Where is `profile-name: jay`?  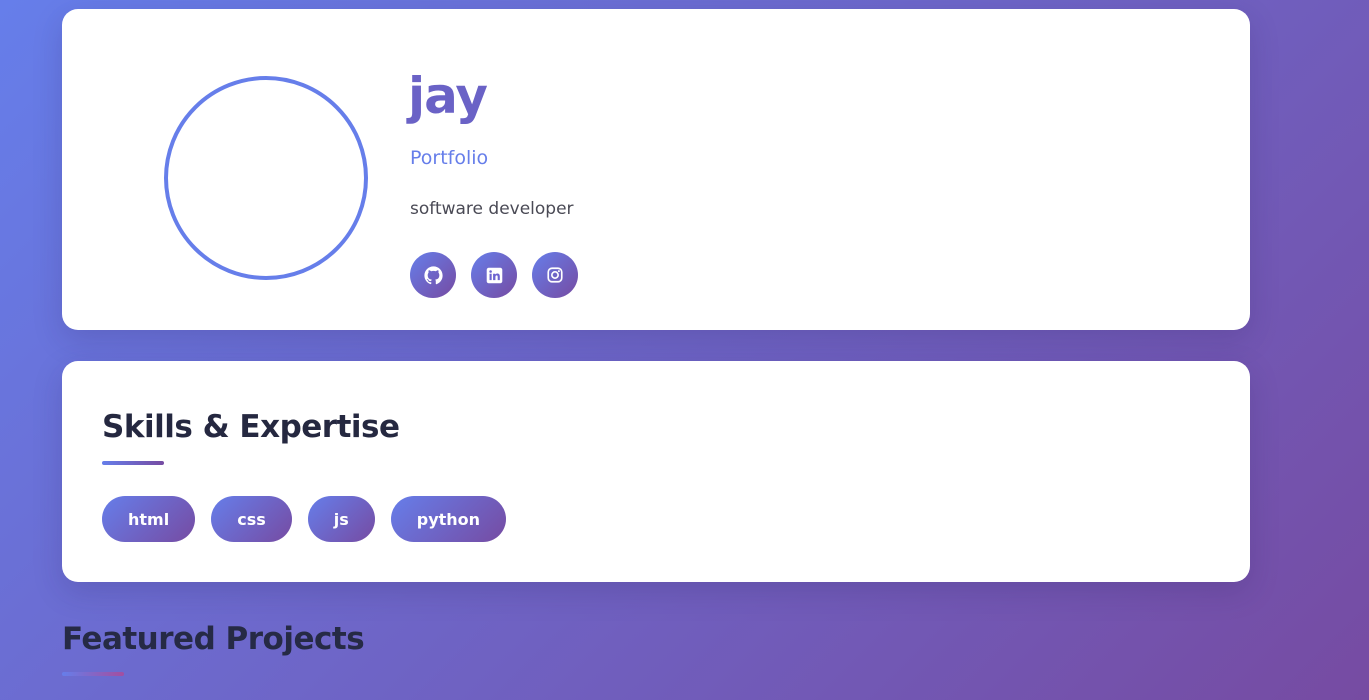
profile-name: jay is located at coordinates (448, 96).